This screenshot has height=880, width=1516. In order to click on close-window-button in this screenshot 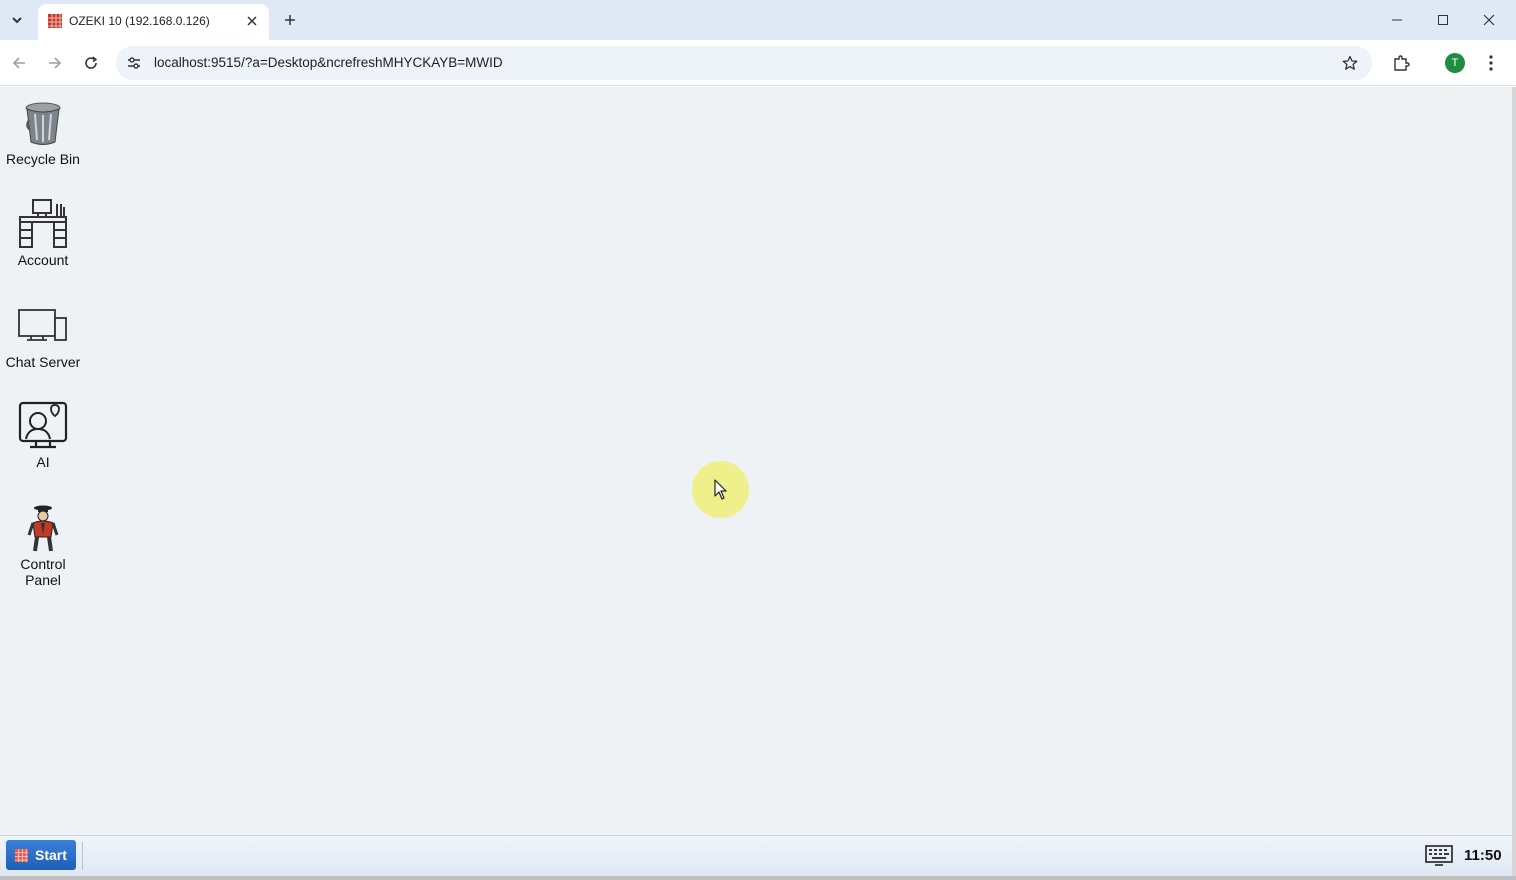, I will do `click(1489, 20)`.